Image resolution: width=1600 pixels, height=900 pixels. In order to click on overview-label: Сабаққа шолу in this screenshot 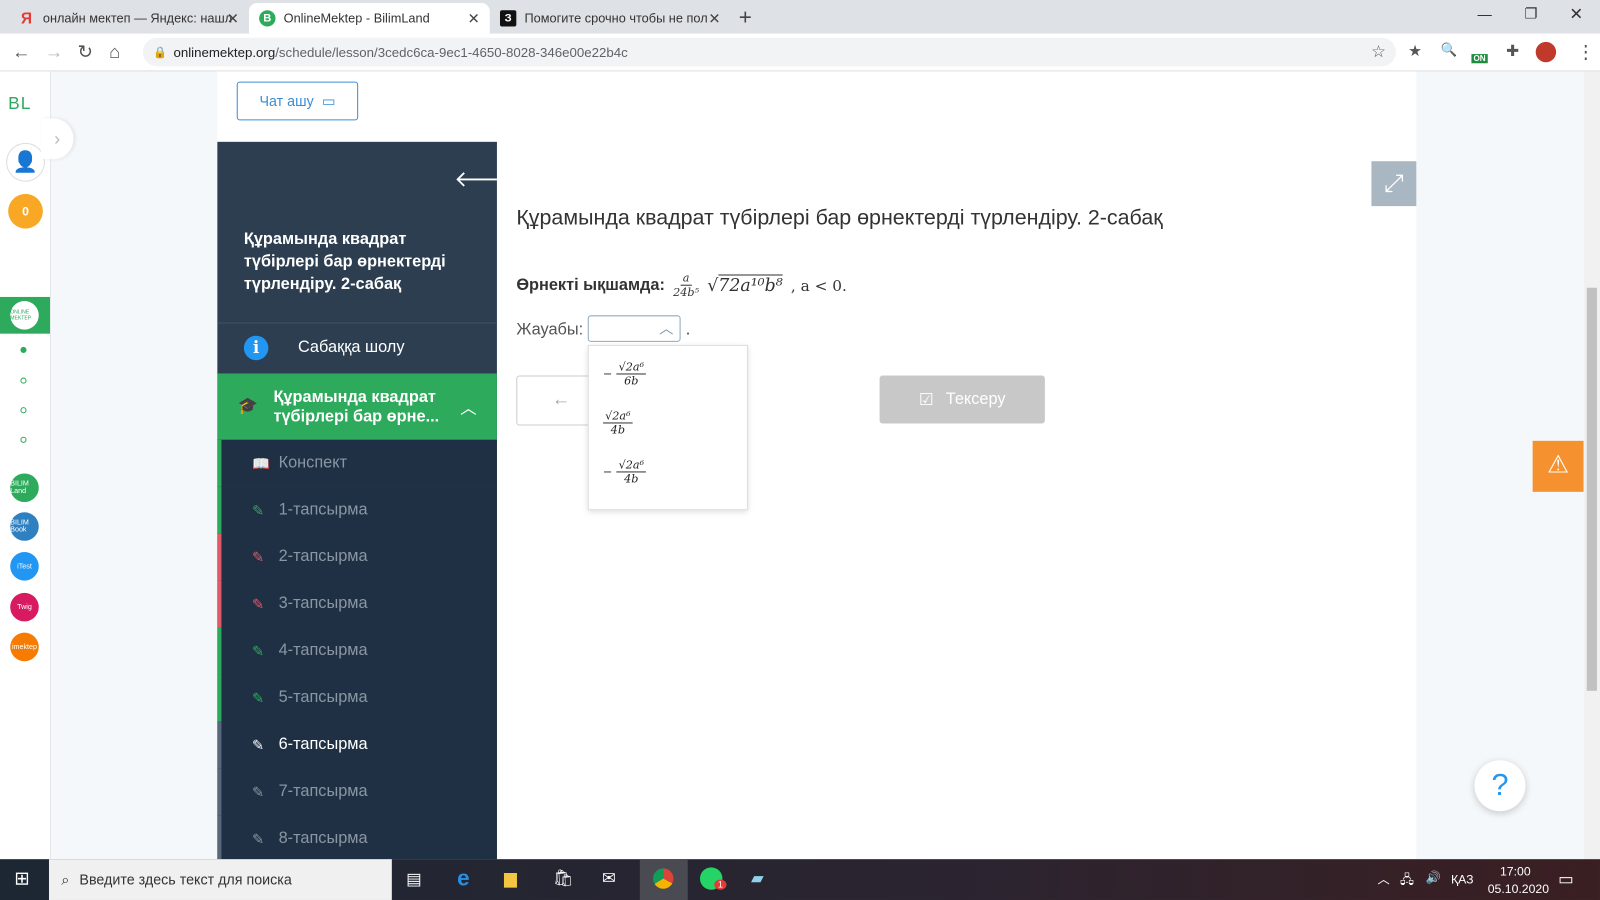, I will do `click(351, 347)`.